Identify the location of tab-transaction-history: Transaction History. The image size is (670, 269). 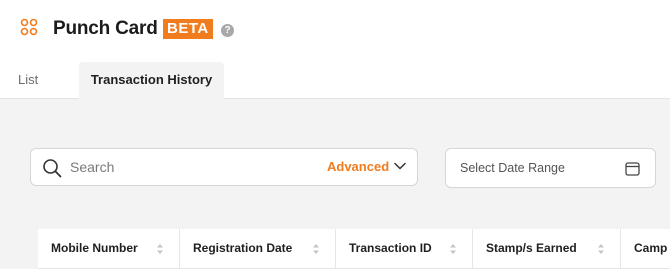
(151, 80).